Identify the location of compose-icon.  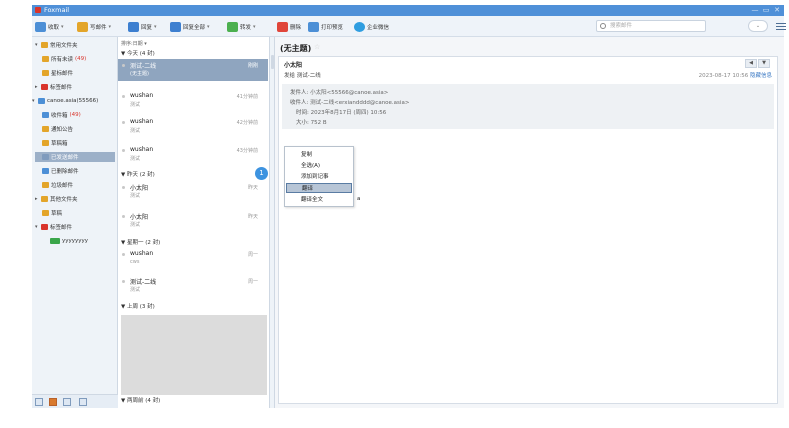
(82, 26).